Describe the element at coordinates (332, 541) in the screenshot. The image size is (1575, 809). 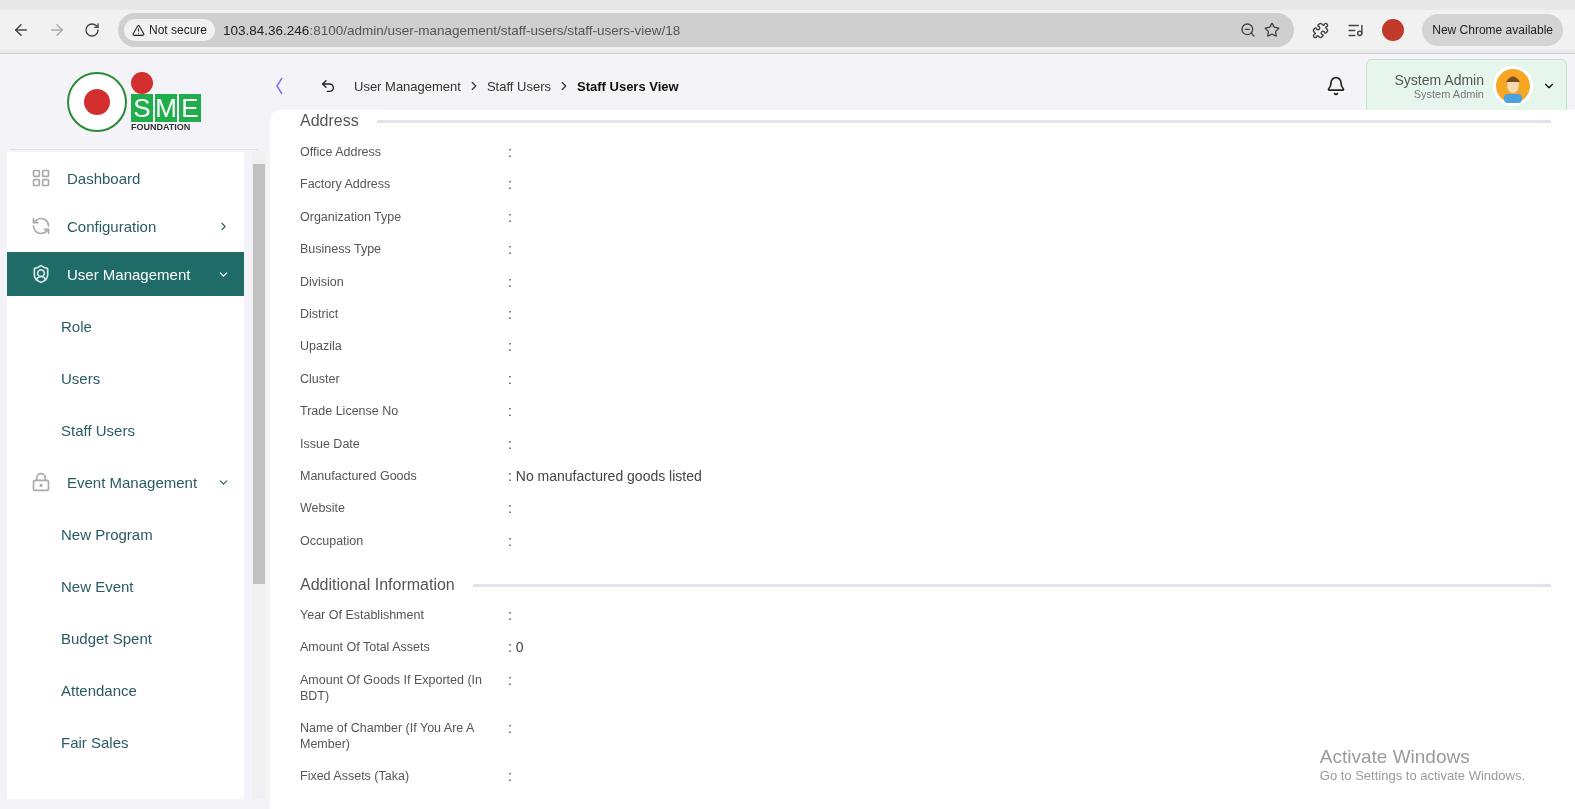
I see `field-label: Occupation` at that location.